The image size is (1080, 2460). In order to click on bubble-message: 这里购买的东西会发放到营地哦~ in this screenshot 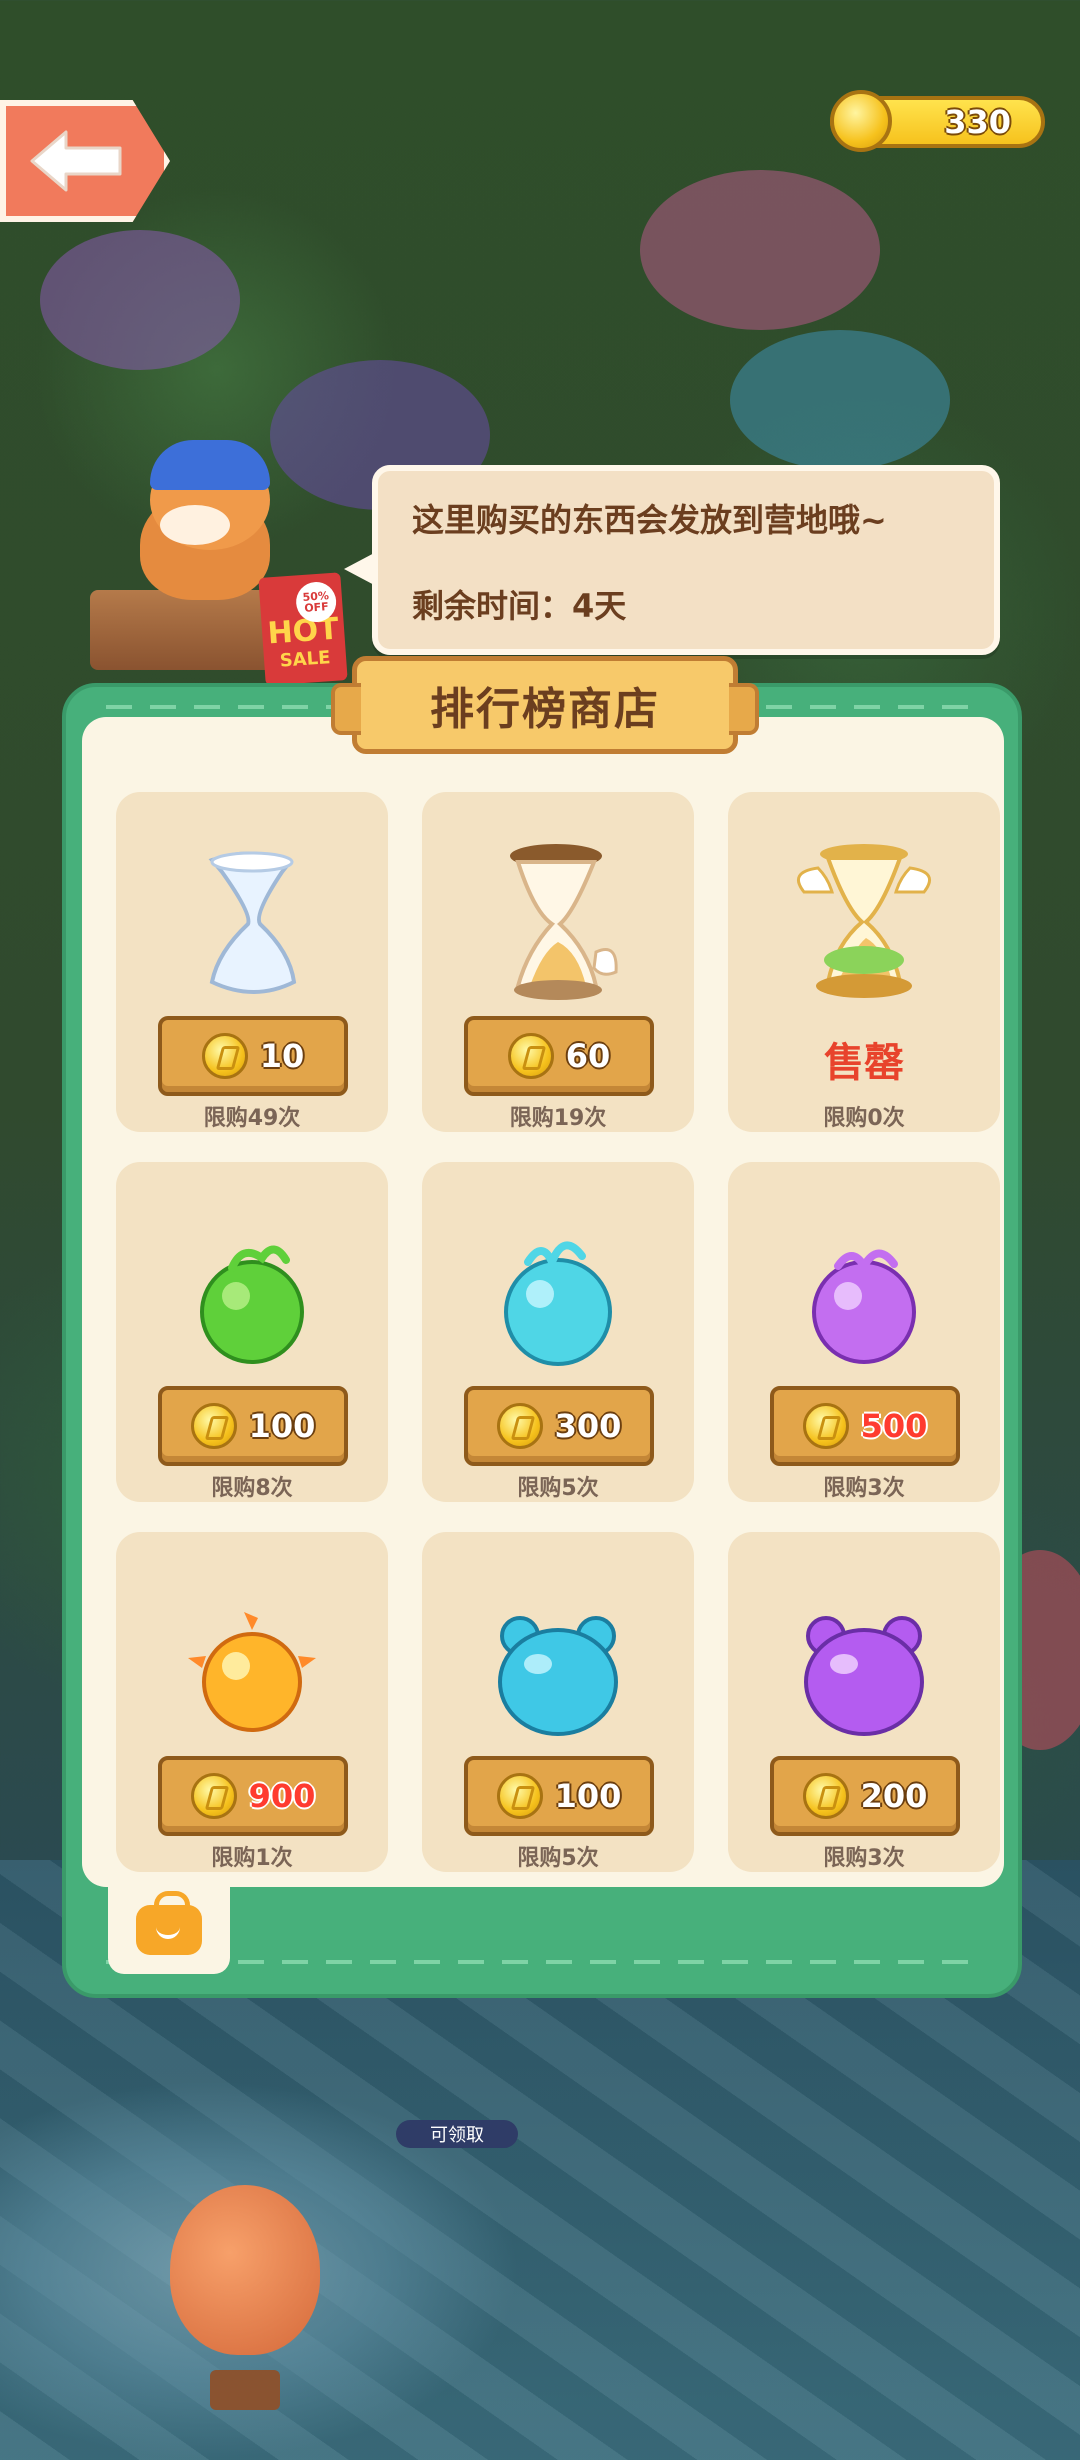, I will do `click(649, 520)`.